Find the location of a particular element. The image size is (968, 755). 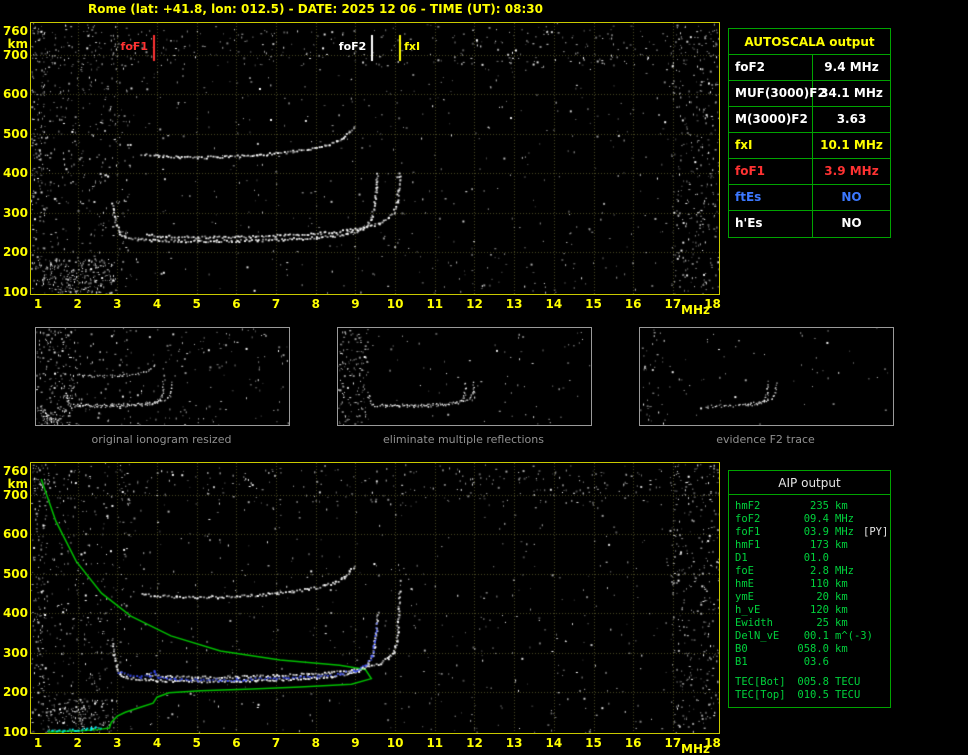

bottom-x-tick-5: 5 is located at coordinates (196, 743).